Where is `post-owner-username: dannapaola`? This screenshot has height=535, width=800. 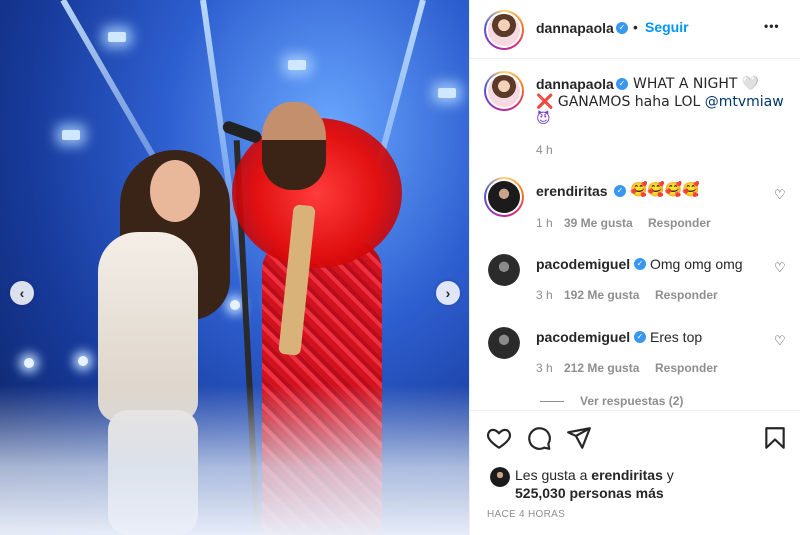 post-owner-username: dannapaola is located at coordinates (575, 28).